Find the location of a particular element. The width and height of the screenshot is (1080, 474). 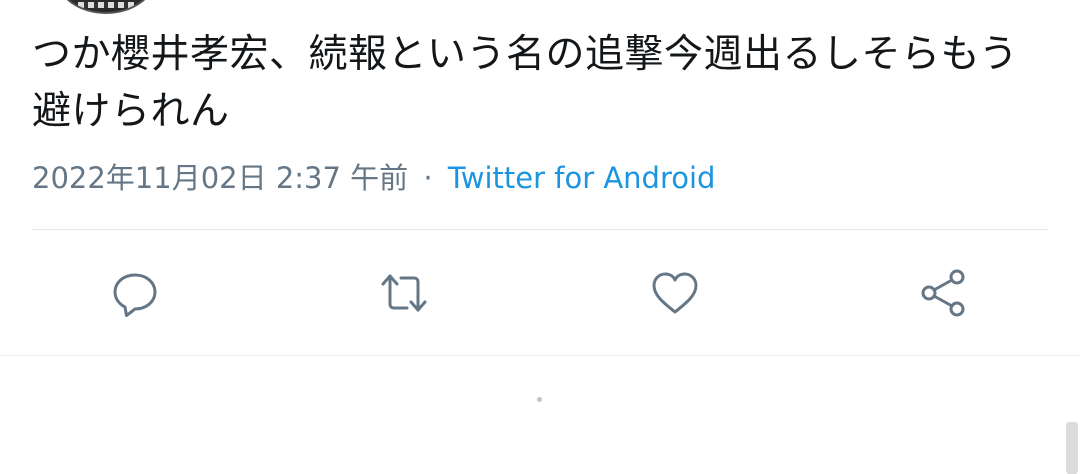

tweet-timestamp: 2022年11月02日 2:37 午前 is located at coordinates (220, 178).